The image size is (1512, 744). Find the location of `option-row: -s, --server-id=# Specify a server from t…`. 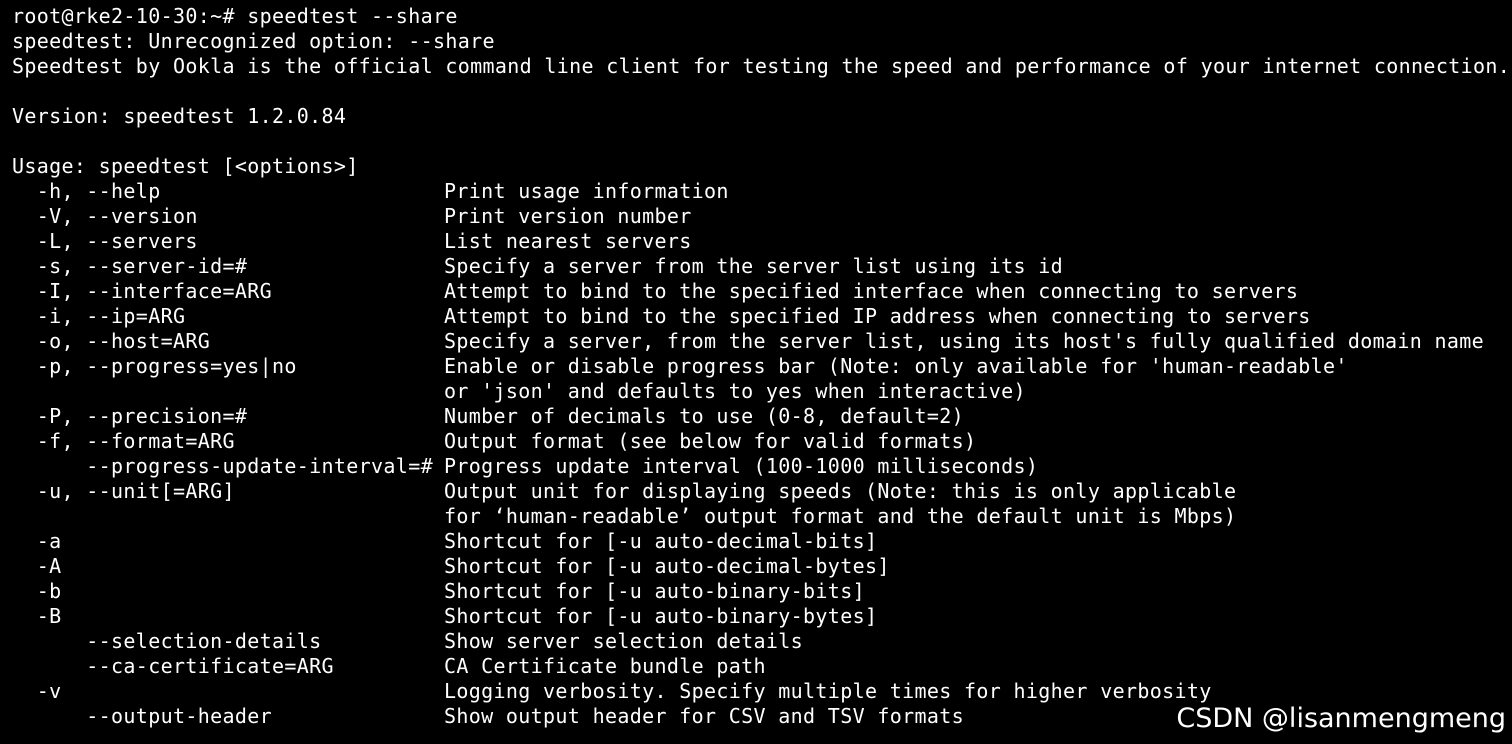

option-row: -s, --server-id=# Specify a server from t… is located at coordinates (762, 266).